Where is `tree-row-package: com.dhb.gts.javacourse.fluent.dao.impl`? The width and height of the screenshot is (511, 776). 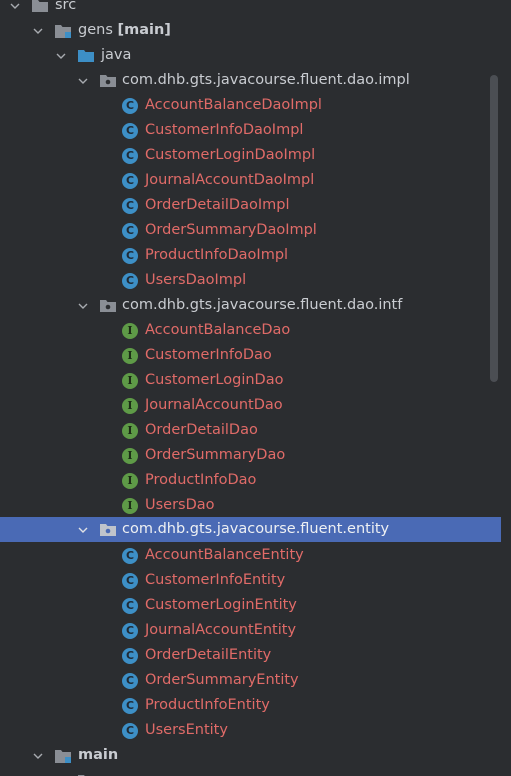 tree-row-package: com.dhb.gts.javacourse.fluent.dao.impl is located at coordinates (250, 80).